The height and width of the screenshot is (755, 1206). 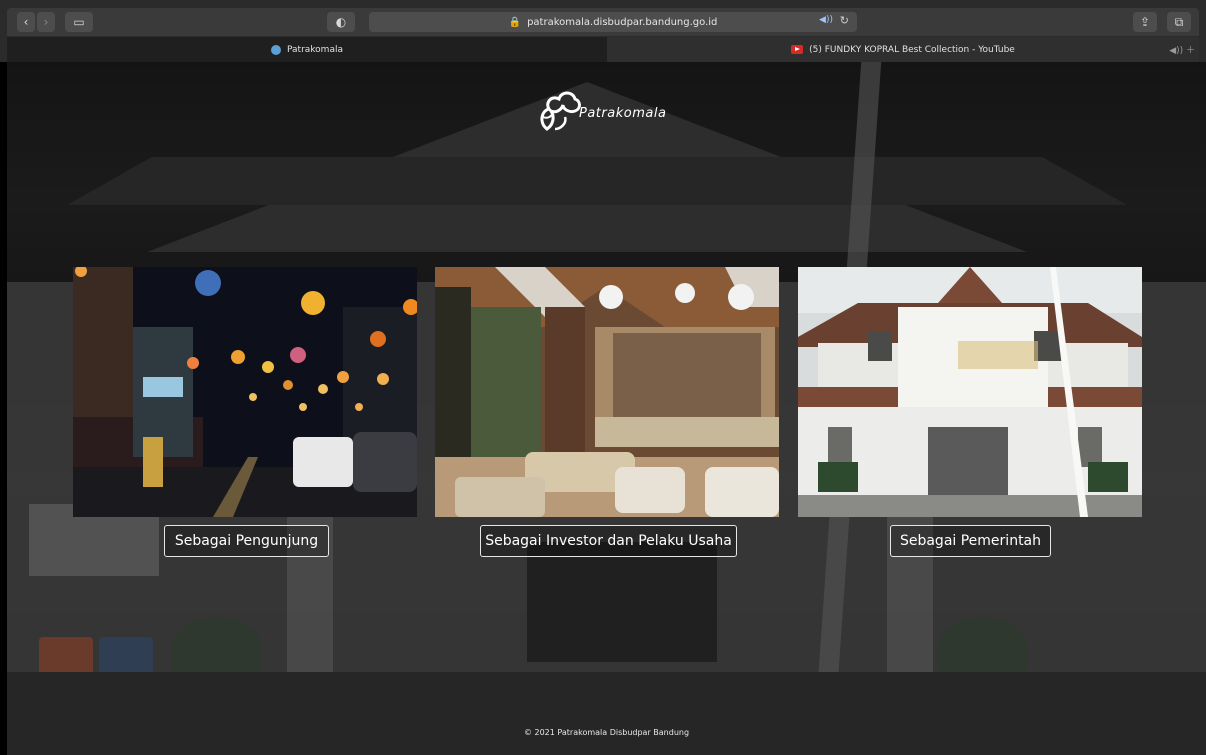 I want to click on cafe-interior-image, so click(x=607, y=392).